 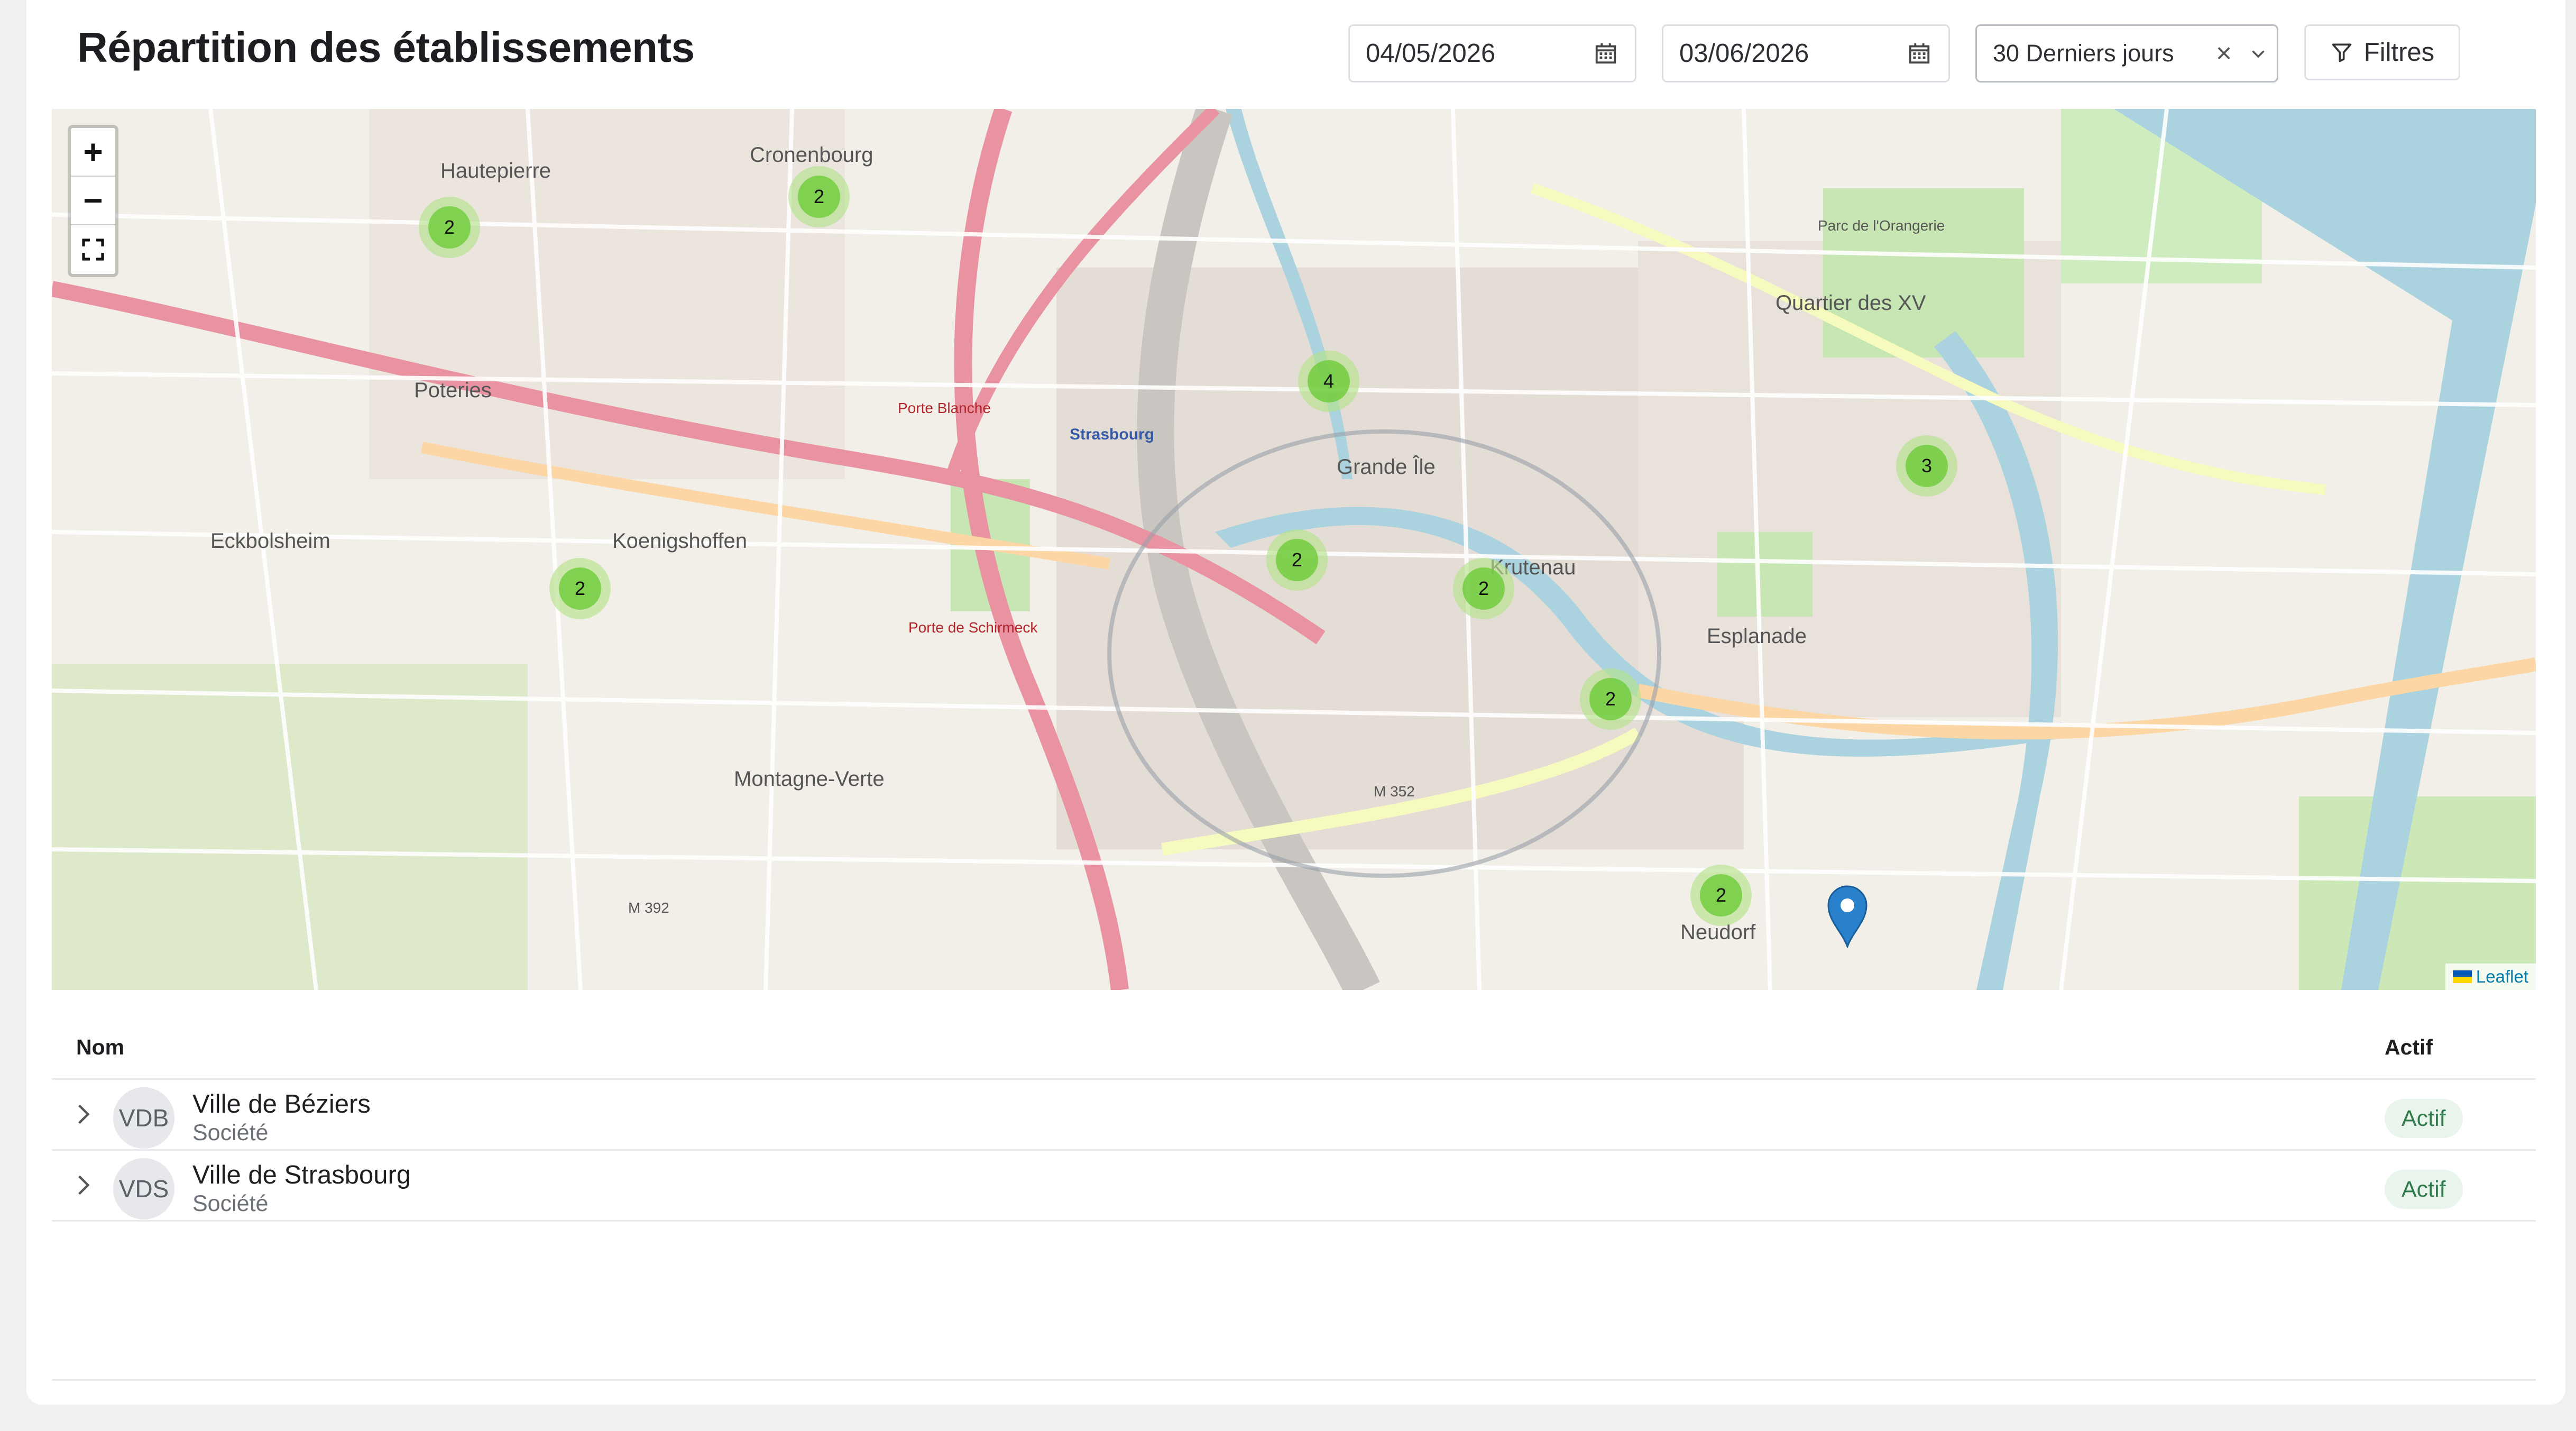 I want to click on filters-label: Filtres, so click(x=2399, y=52).